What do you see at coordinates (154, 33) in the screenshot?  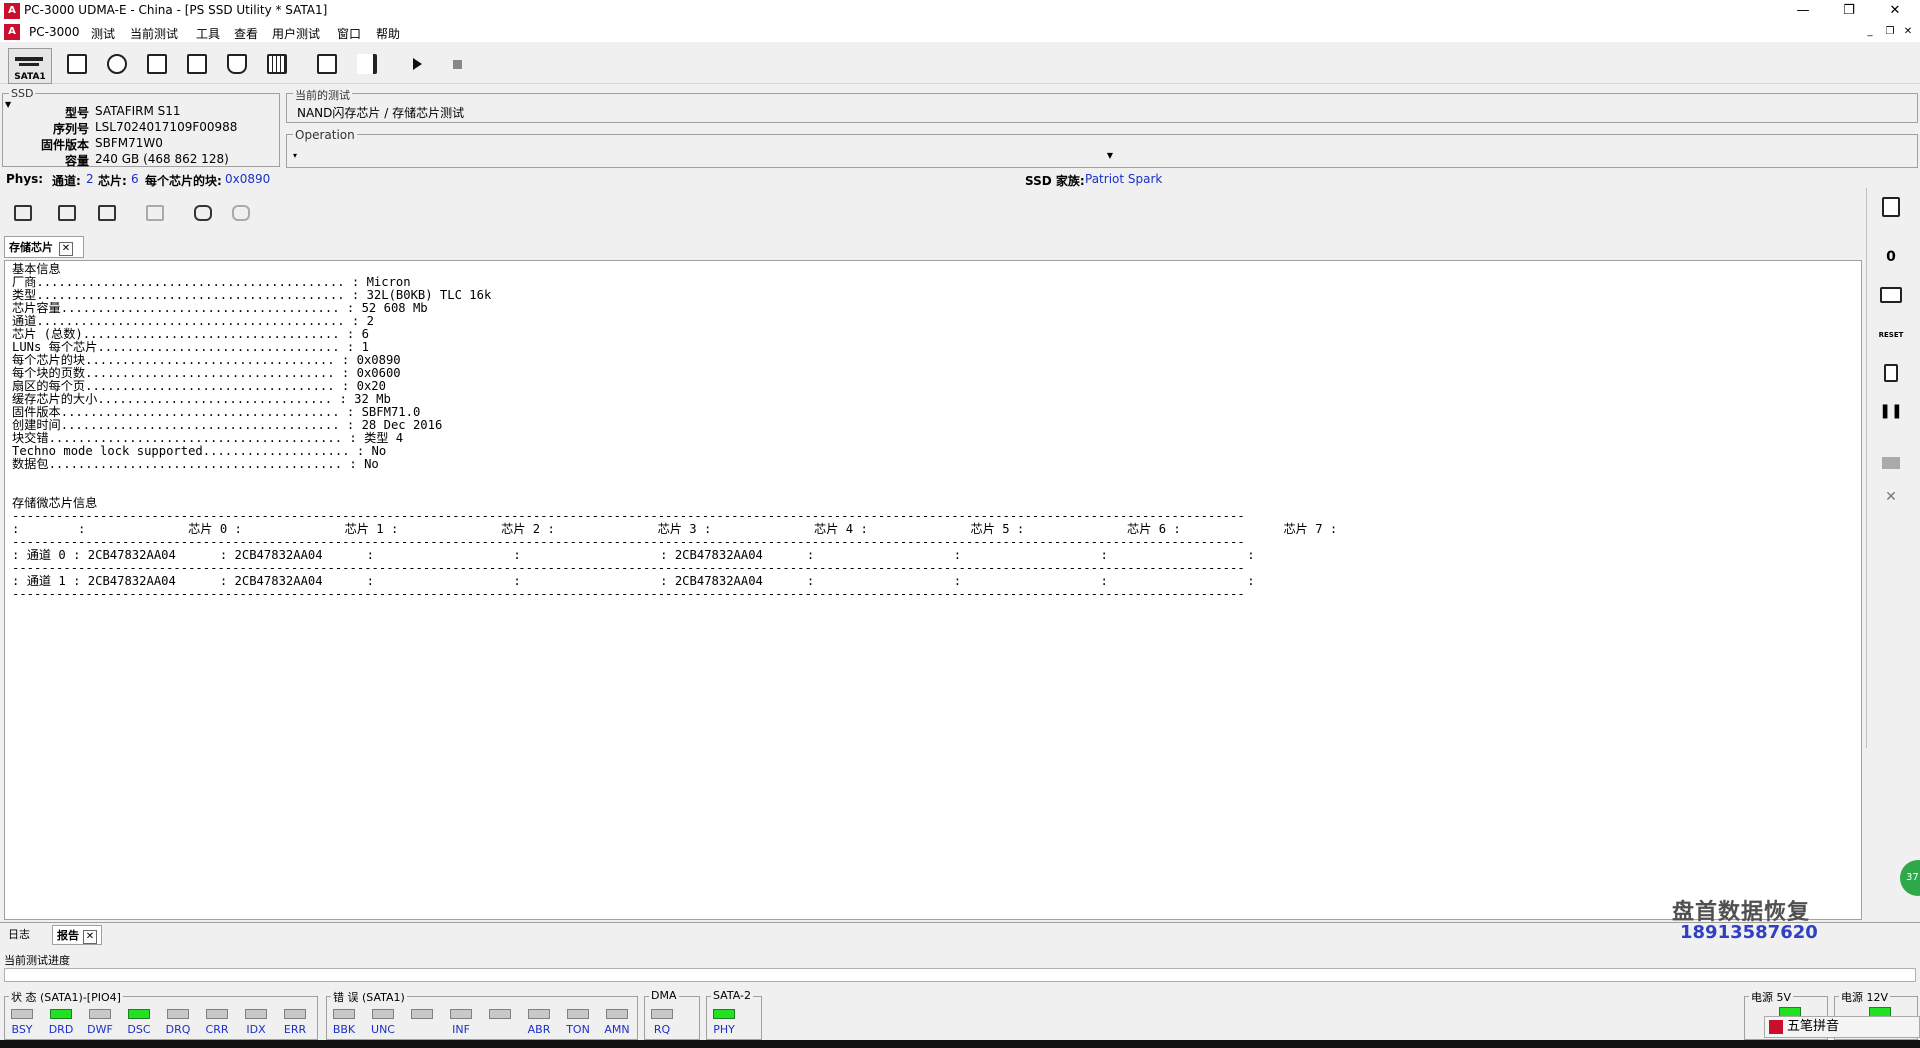 I see `menu-current-test: 当前测试` at bounding box center [154, 33].